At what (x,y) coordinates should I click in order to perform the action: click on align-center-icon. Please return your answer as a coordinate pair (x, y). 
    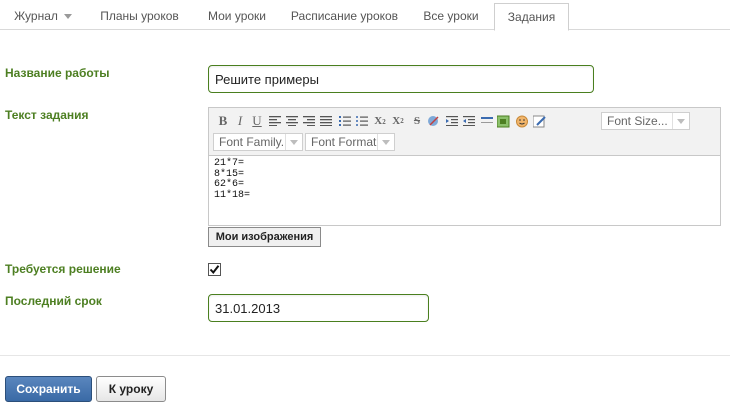
    Looking at the image, I should click on (292, 121).